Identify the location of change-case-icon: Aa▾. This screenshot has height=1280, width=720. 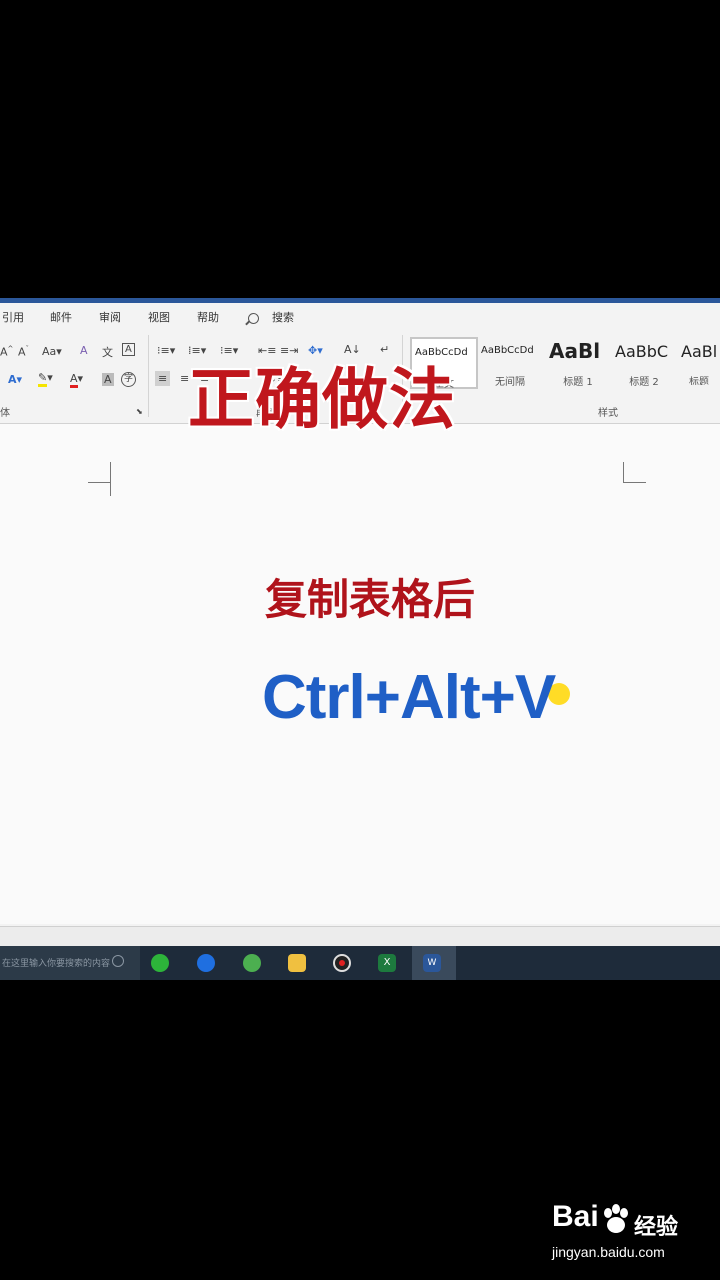
(52, 351).